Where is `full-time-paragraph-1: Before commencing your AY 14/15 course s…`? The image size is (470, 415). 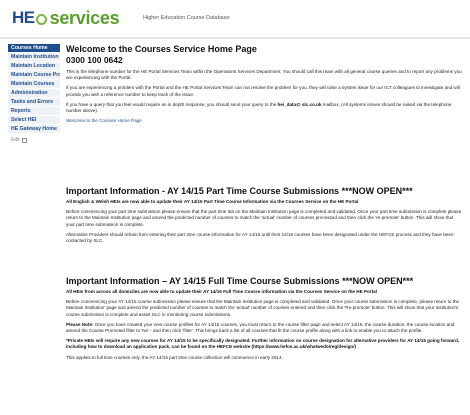
full-time-paragraph-1: Before commencing your AY 14/15 course s… is located at coordinates (263, 308).